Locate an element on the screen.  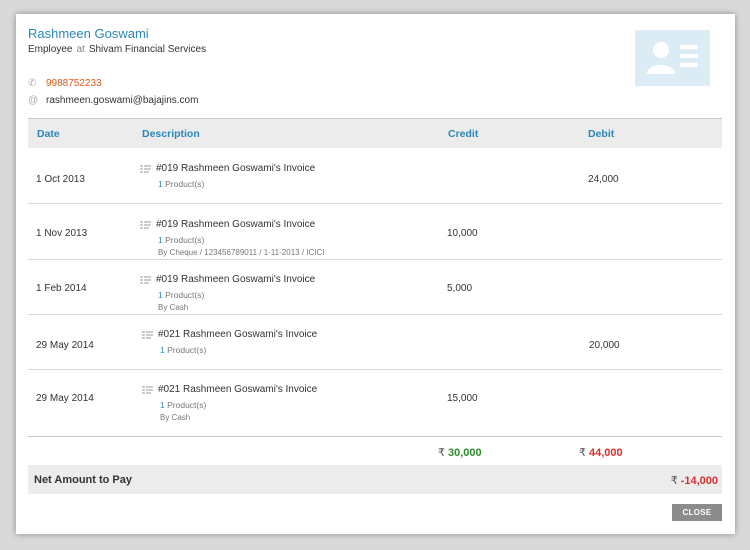
header-date: Date is located at coordinates (48, 134).